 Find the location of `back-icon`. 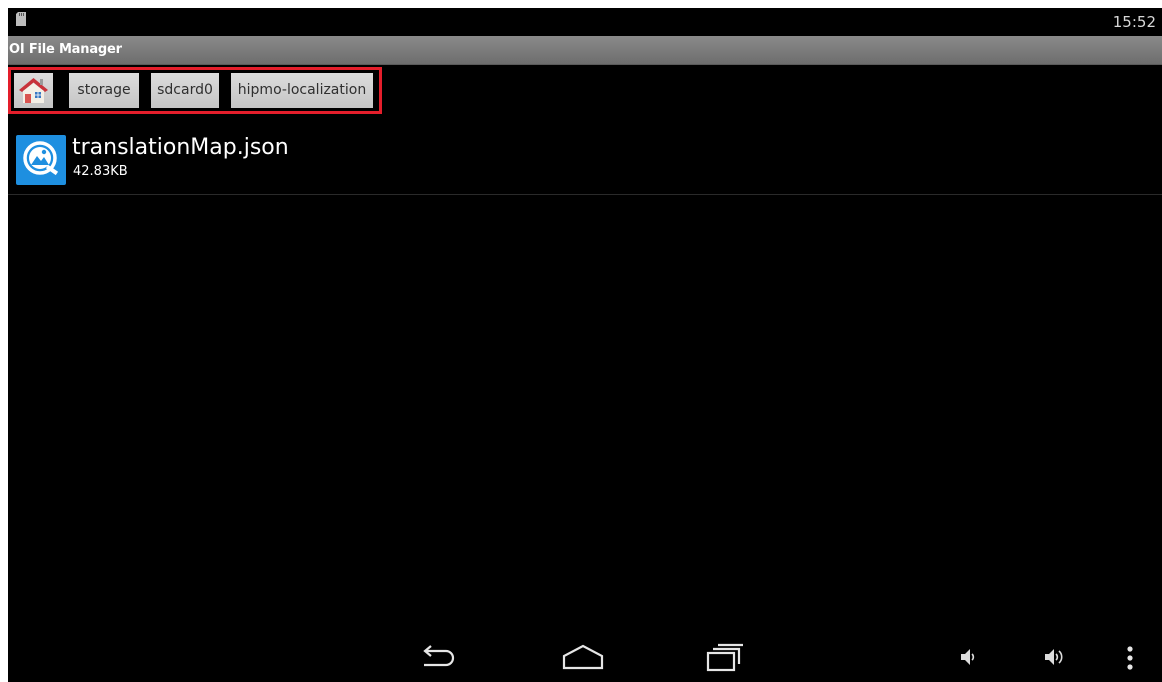

back-icon is located at coordinates (436, 657).